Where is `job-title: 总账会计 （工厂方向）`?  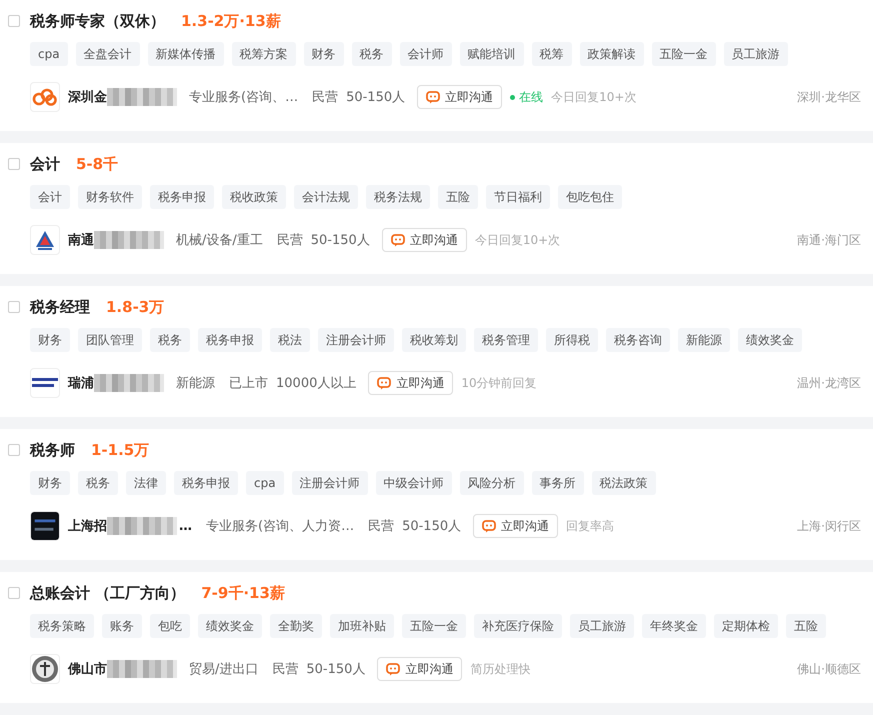
job-title: 总账会计 （工厂方向） is located at coordinates (108, 593).